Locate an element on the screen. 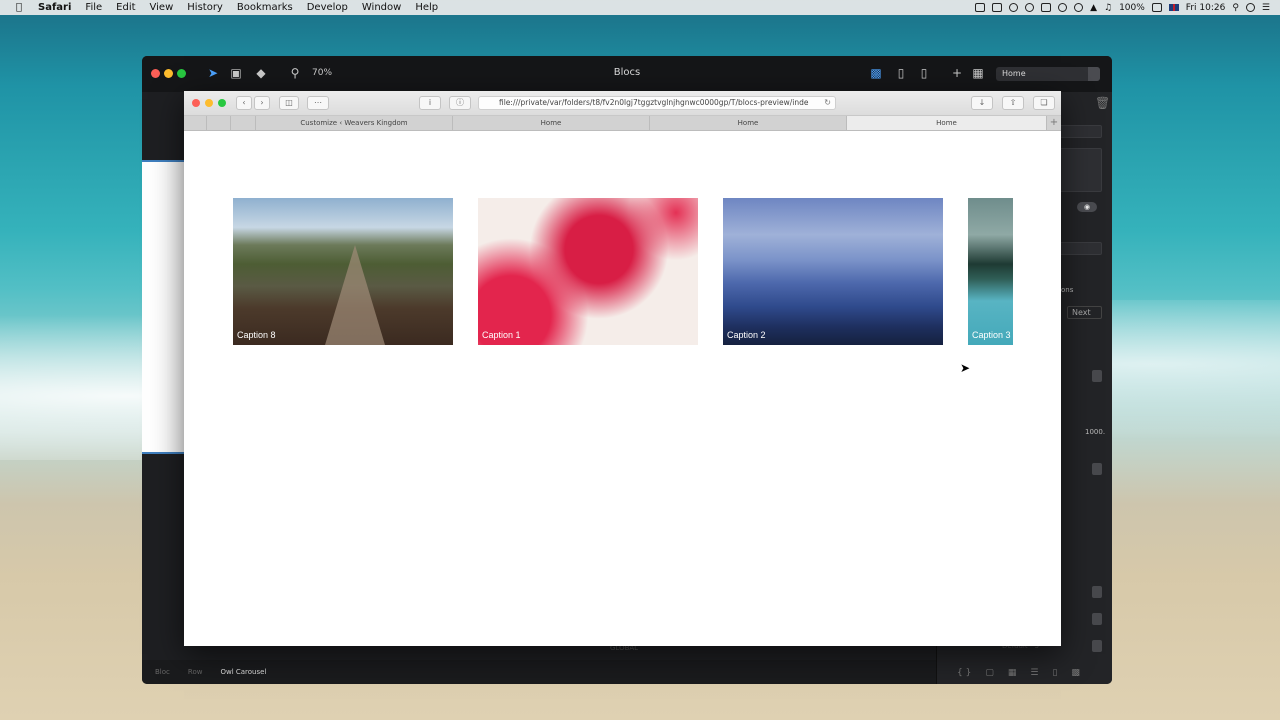 This screenshot has height=720, width=1280. safari-minimize-button is located at coordinates (209, 103).